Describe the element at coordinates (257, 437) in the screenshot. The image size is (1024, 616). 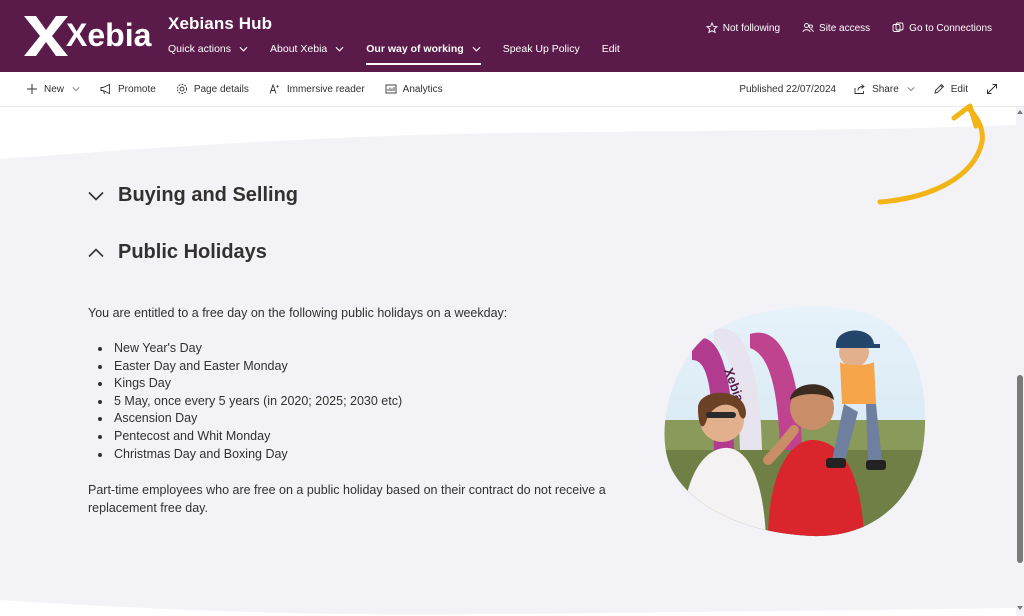
I see `list-item: Pentecost and Whit Monday` at that location.